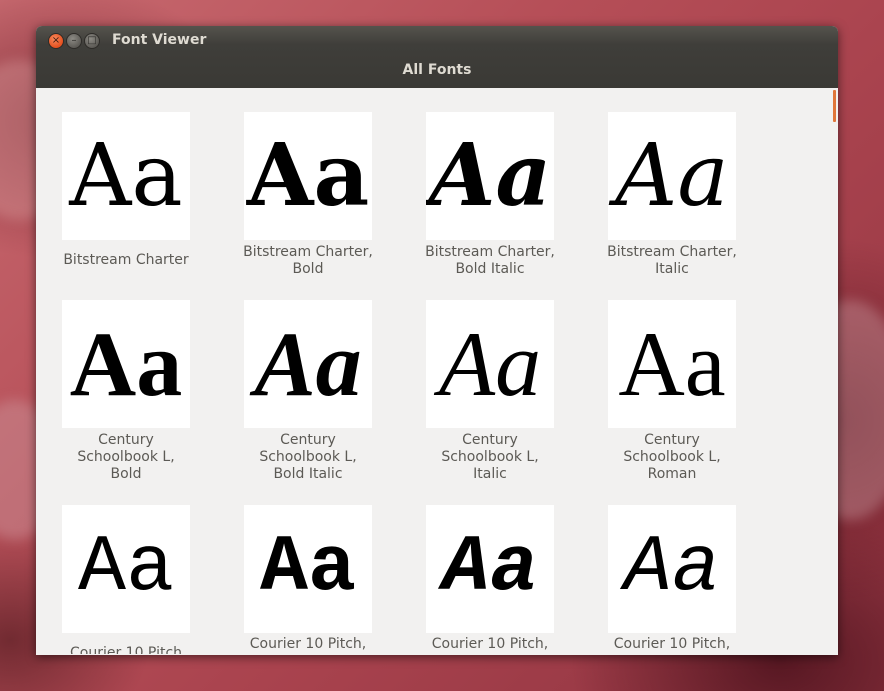 Image resolution: width=884 pixels, height=691 pixels. What do you see at coordinates (672, 457) in the screenshot?
I see `font-name-label: Century Schoolbook L, Roman` at bounding box center [672, 457].